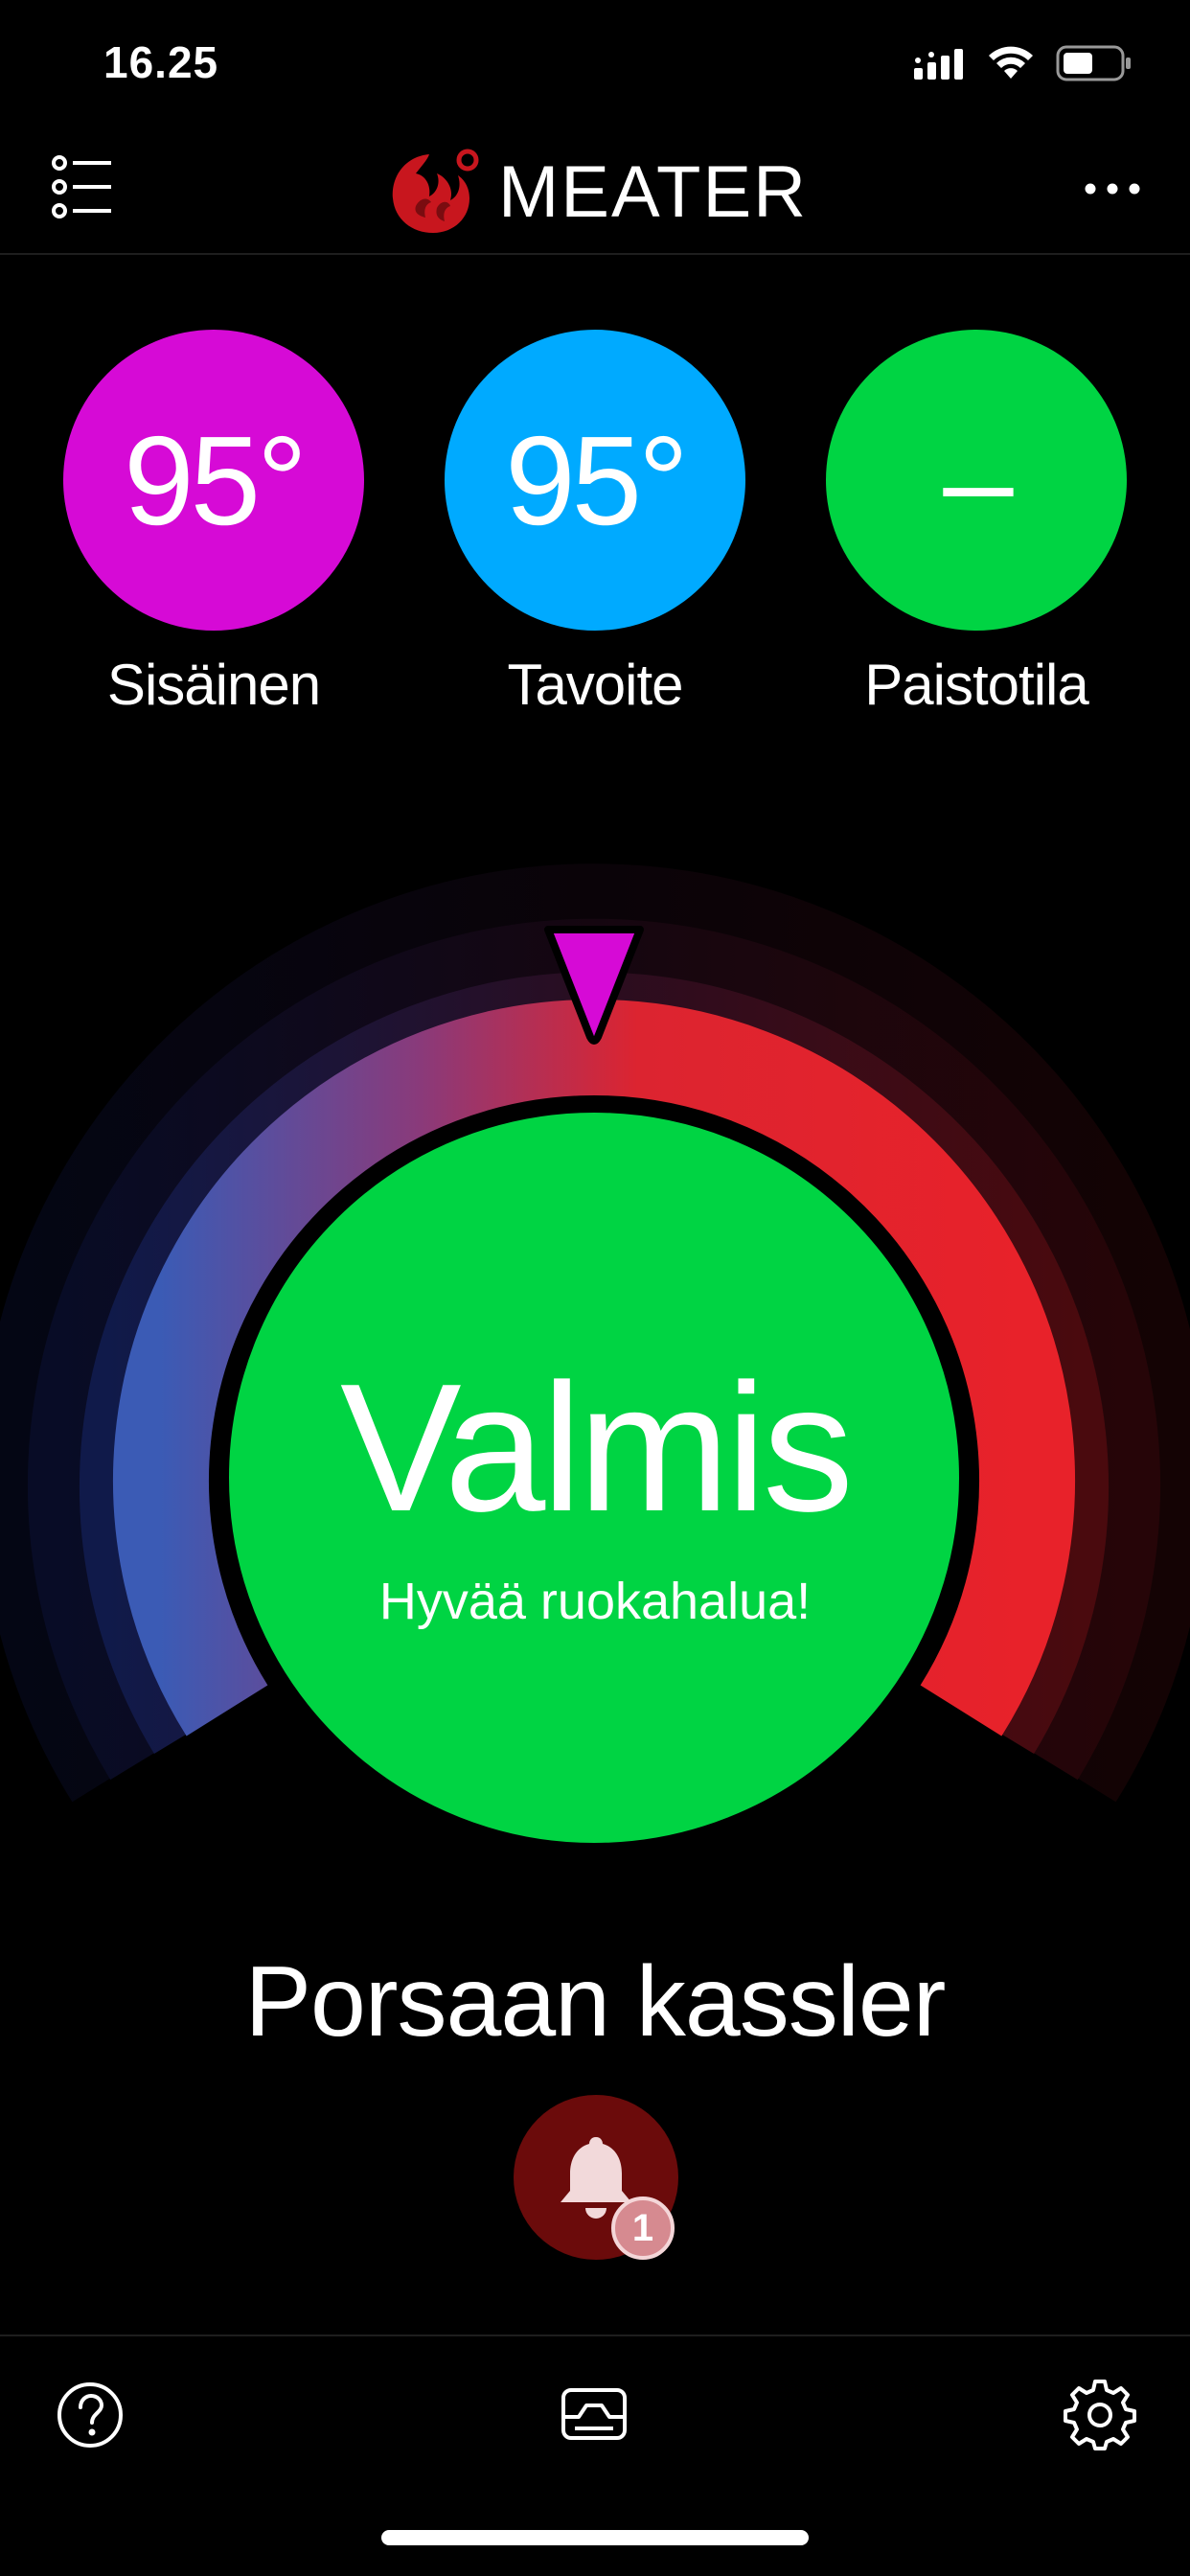 The image size is (1190, 2576). I want to click on food-name: Porsaan kassler, so click(595, 2002).